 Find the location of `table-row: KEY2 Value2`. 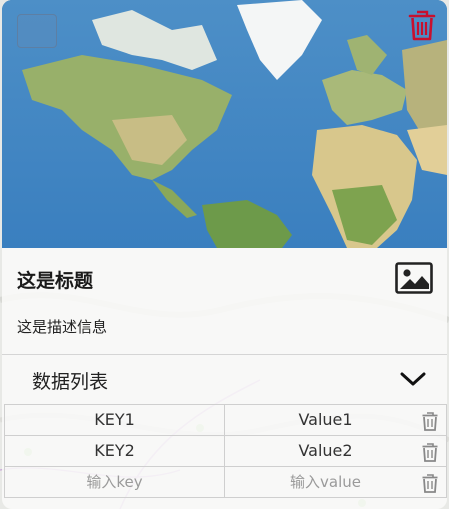

table-row: KEY2 Value2 is located at coordinates (225, 451).